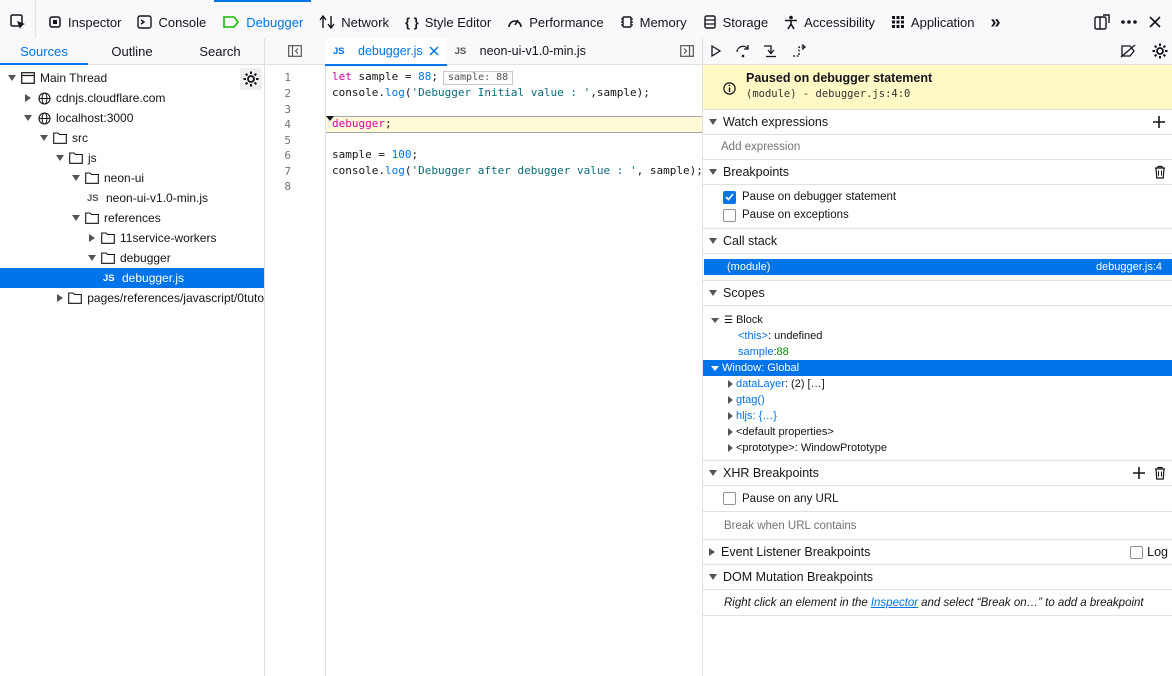  What do you see at coordinates (1149, 552) in the screenshot?
I see `log-events-toggle: Log` at bounding box center [1149, 552].